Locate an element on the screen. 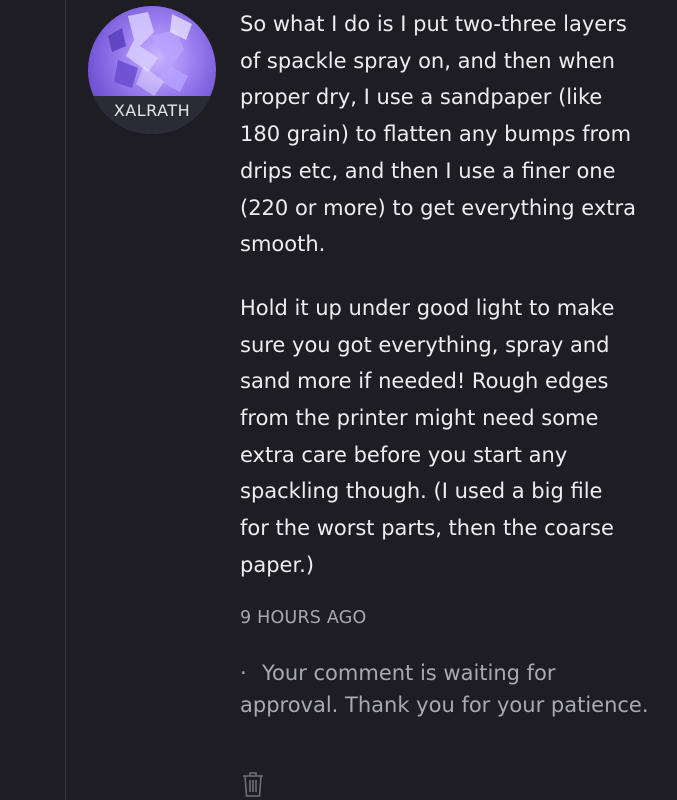  username: XALRATH is located at coordinates (152, 115).